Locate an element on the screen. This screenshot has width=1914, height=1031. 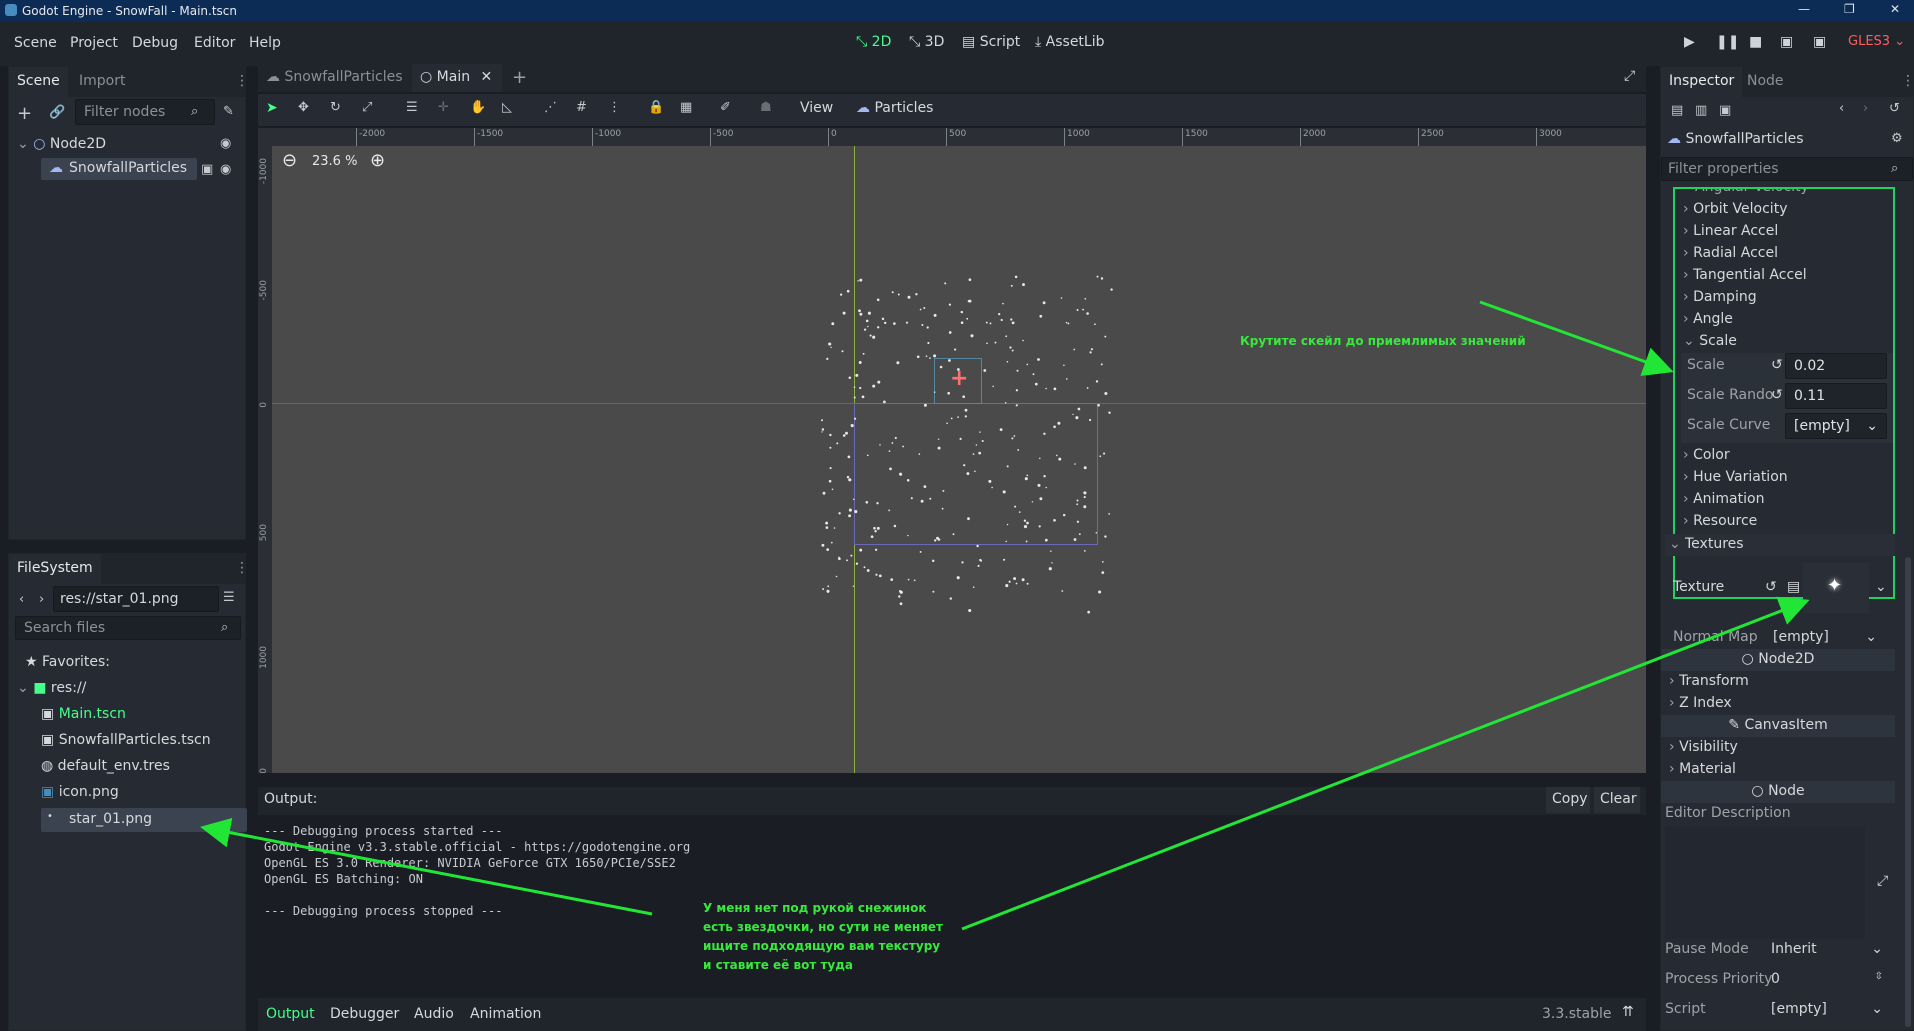
visibility-eye-icon: ◉ is located at coordinates (225, 143).